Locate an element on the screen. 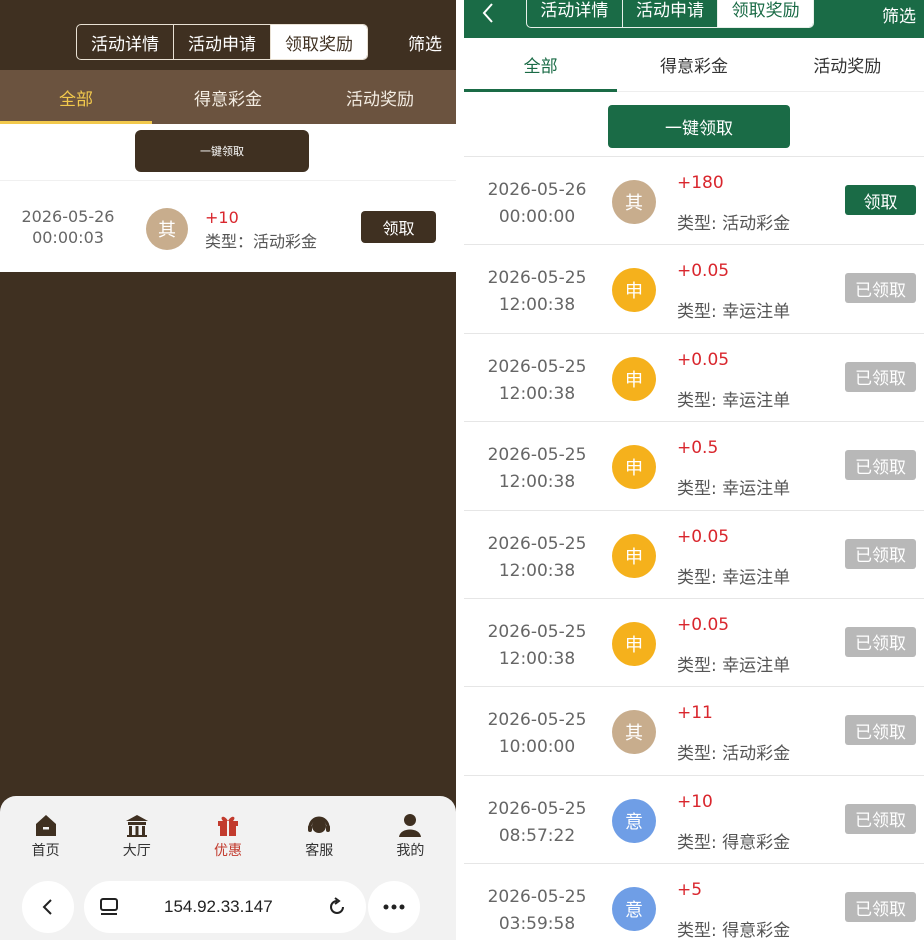 This screenshot has width=924, height=940. more-icon is located at coordinates (394, 907).